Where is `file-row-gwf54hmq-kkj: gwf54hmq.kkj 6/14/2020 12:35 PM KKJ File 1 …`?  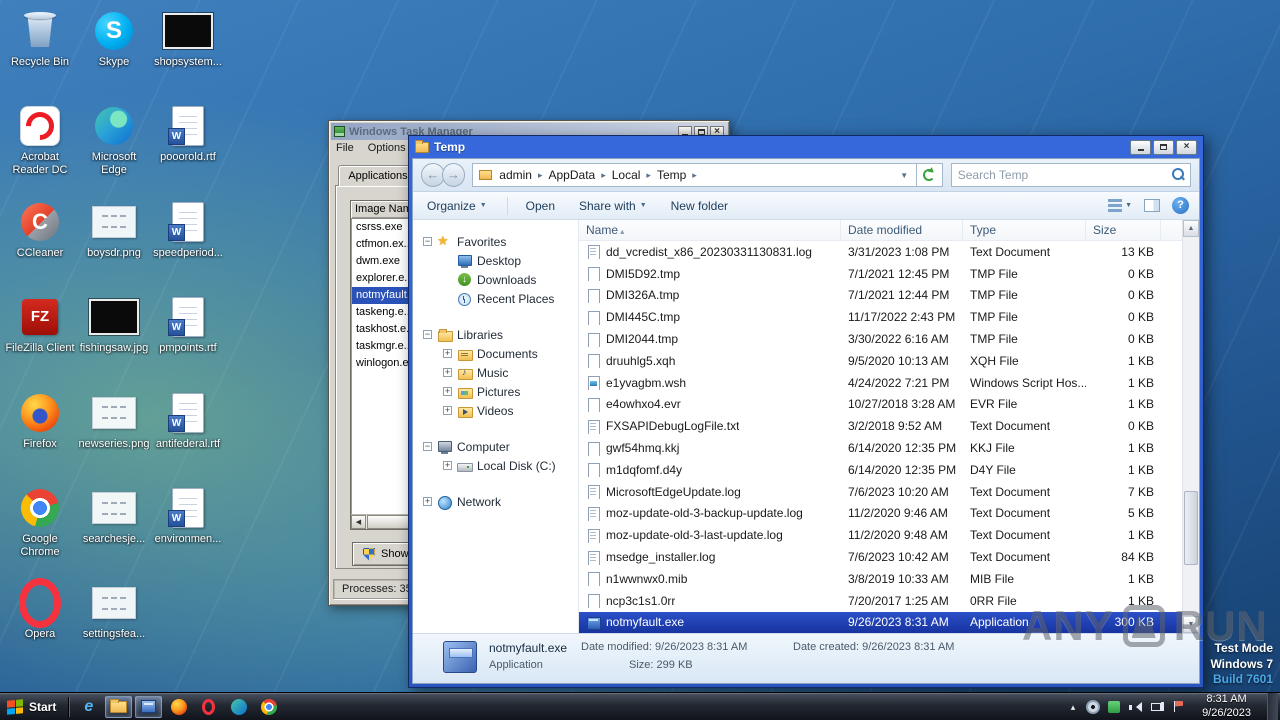
file-row-gwf54hmq-kkj: gwf54hmq.kkj 6/14/2020 12:35 PM KKJ File 1 … is located at coordinates (880, 448).